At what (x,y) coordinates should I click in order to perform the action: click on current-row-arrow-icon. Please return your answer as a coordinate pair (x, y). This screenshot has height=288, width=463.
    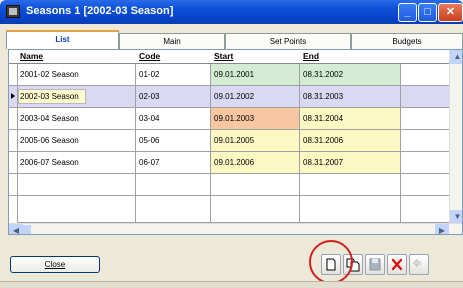
    Looking at the image, I should click on (13, 96).